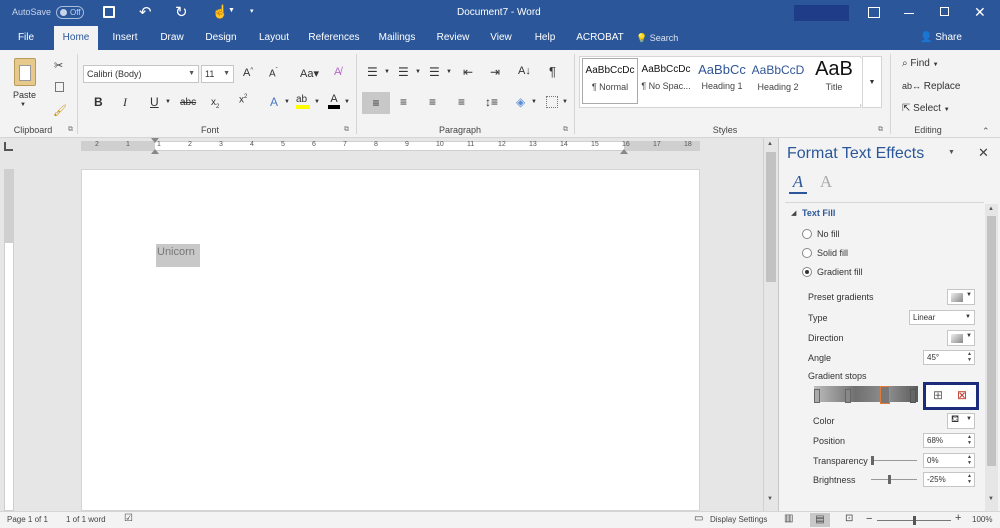 Image resolution: width=1000 pixels, height=528 pixels. Describe the element at coordinates (849, 518) in the screenshot. I see `web-layout-icon: ⊡` at that location.